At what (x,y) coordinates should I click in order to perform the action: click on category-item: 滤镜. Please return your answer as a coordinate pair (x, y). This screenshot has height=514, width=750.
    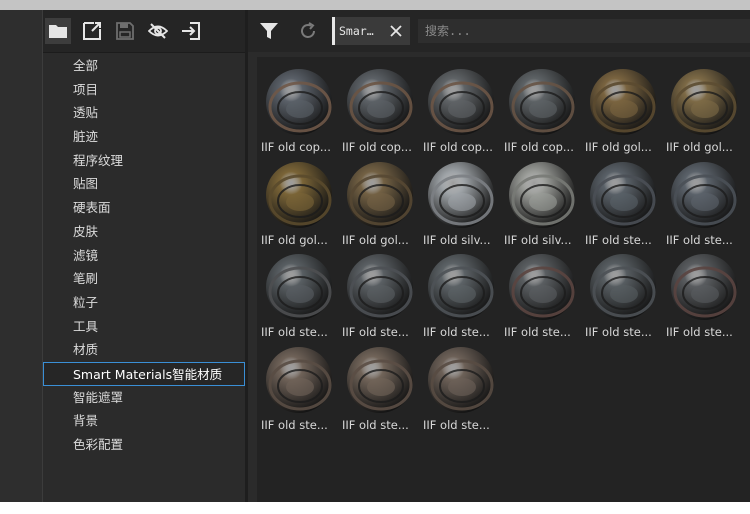
    Looking at the image, I should click on (144, 256).